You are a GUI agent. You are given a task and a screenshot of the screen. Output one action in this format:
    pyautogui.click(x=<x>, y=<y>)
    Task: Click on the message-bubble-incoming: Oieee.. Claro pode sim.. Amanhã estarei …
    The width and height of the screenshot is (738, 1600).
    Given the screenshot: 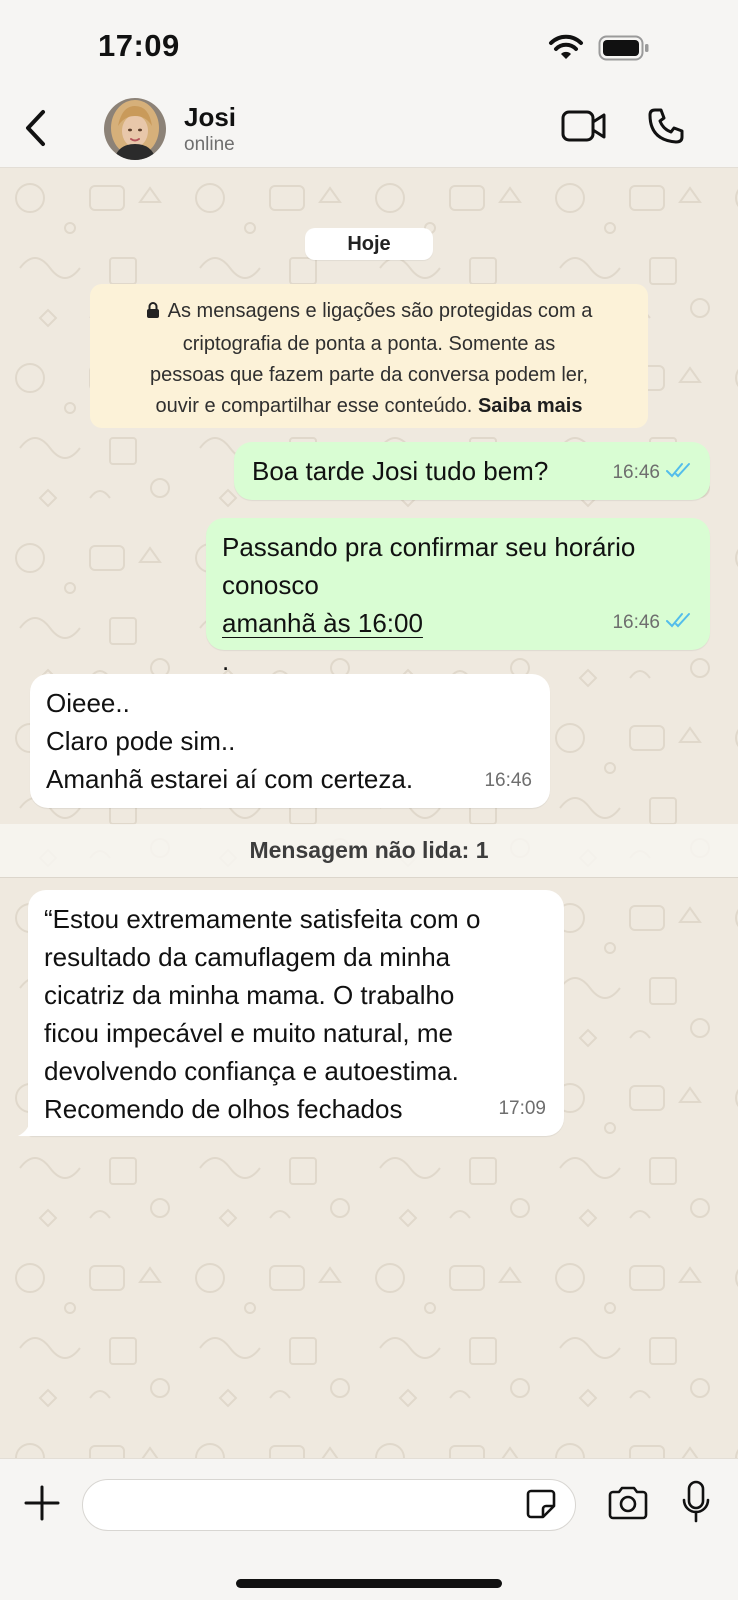 What is the action you would take?
    pyautogui.click(x=290, y=741)
    